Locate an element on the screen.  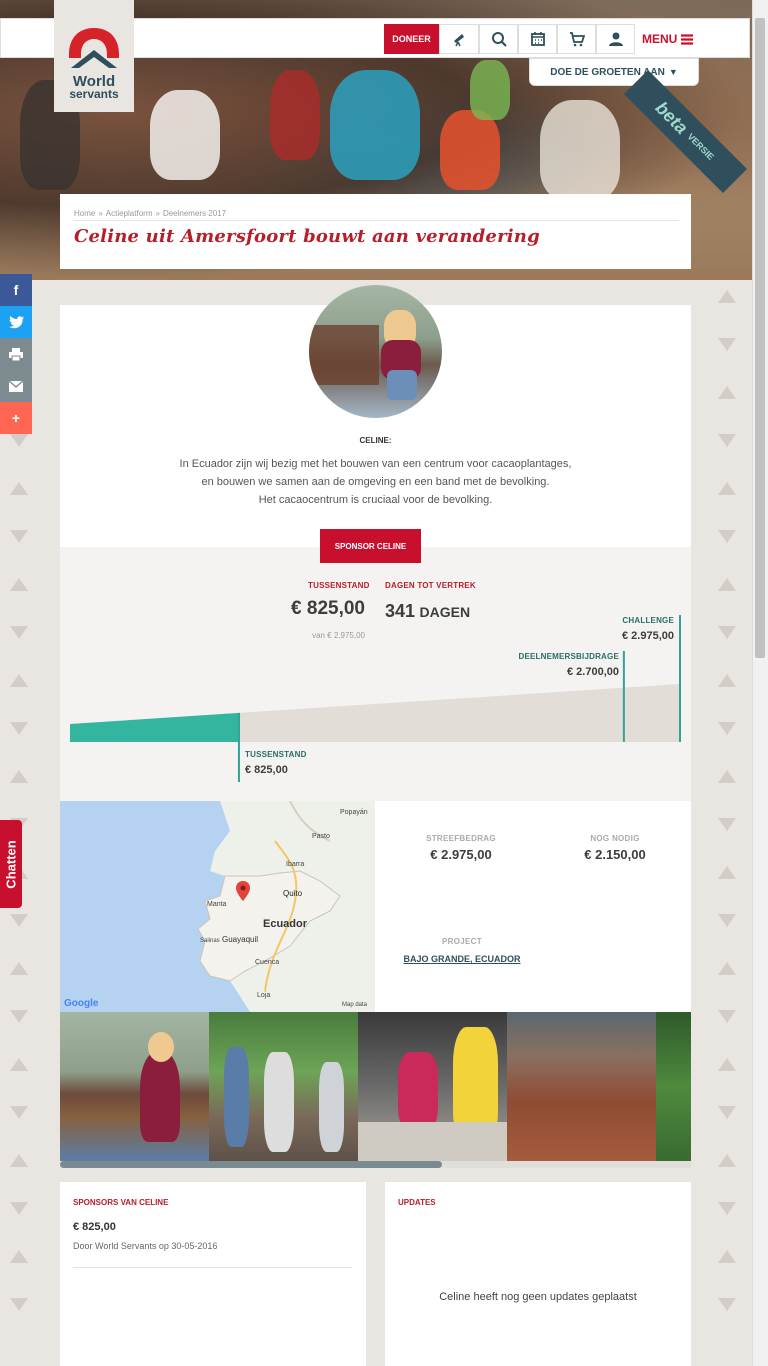
share-twitter-button is located at coordinates (16, 322).